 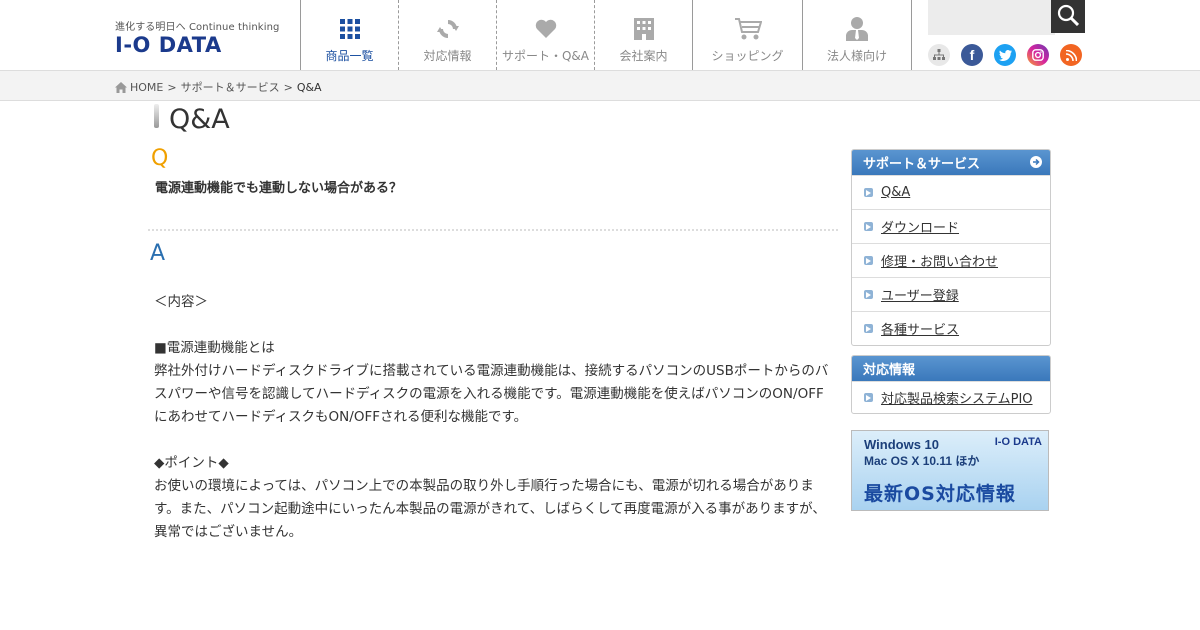 I want to click on person-icon, so click(x=857, y=29).